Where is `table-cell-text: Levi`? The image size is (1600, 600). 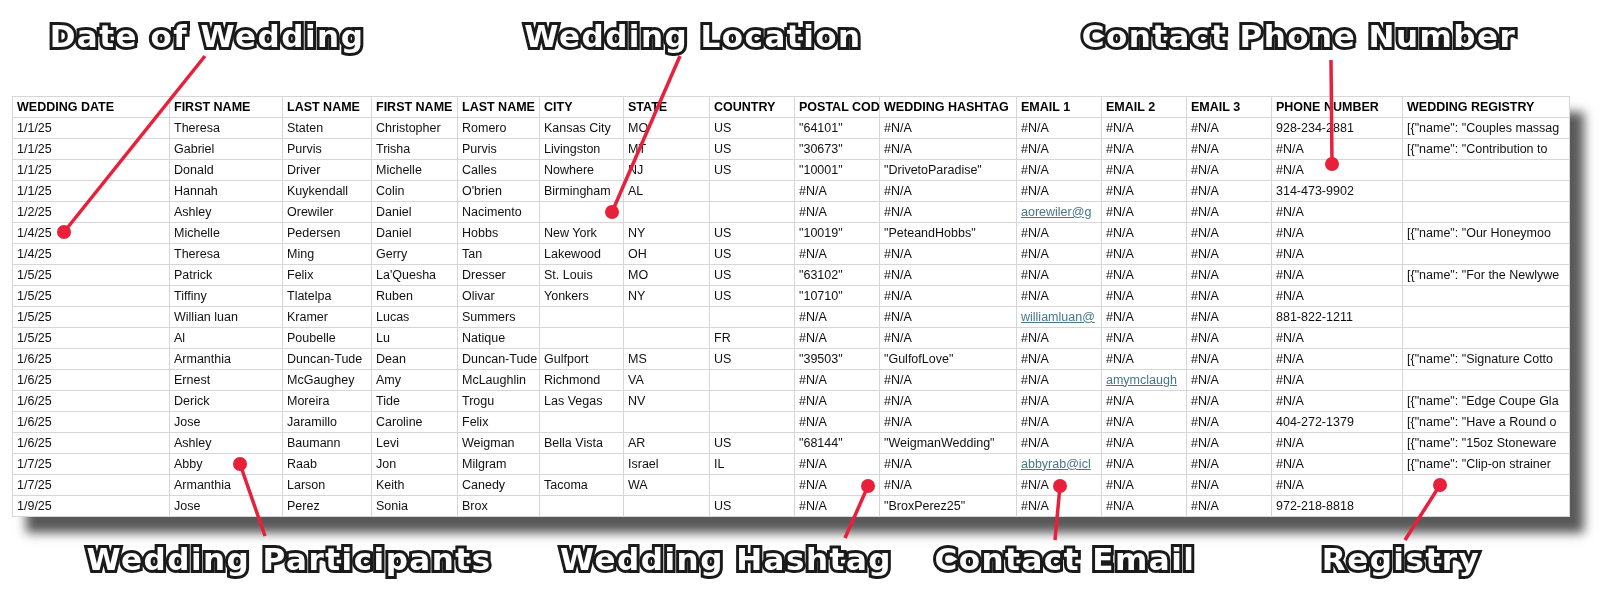 table-cell-text: Levi is located at coordinates (387, 443).